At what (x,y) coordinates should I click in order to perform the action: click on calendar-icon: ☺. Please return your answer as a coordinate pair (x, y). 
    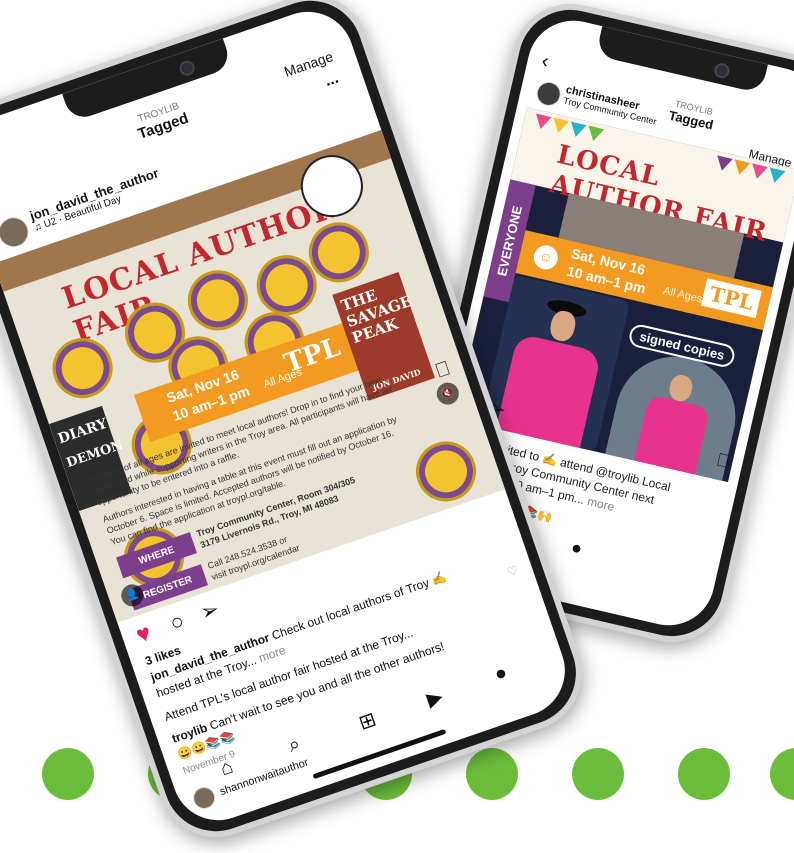
    Looking at the image, I should click on (546, 257).